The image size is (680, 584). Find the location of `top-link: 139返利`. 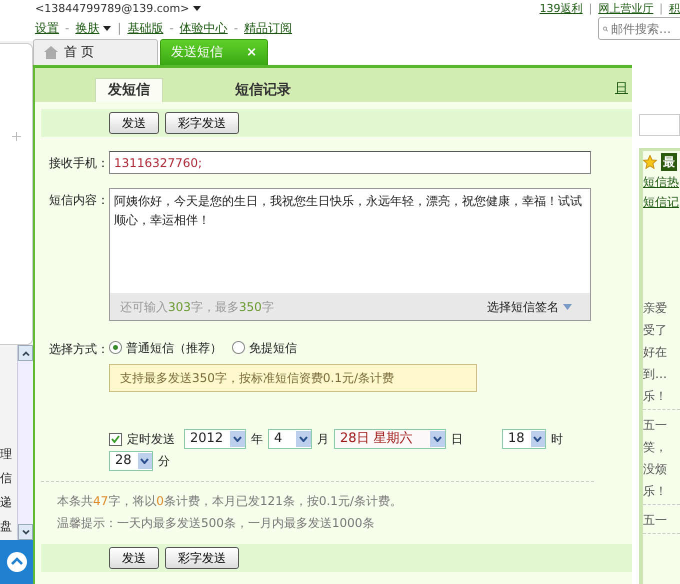

top-link: 139返利 is located at coordinates (561, 8).